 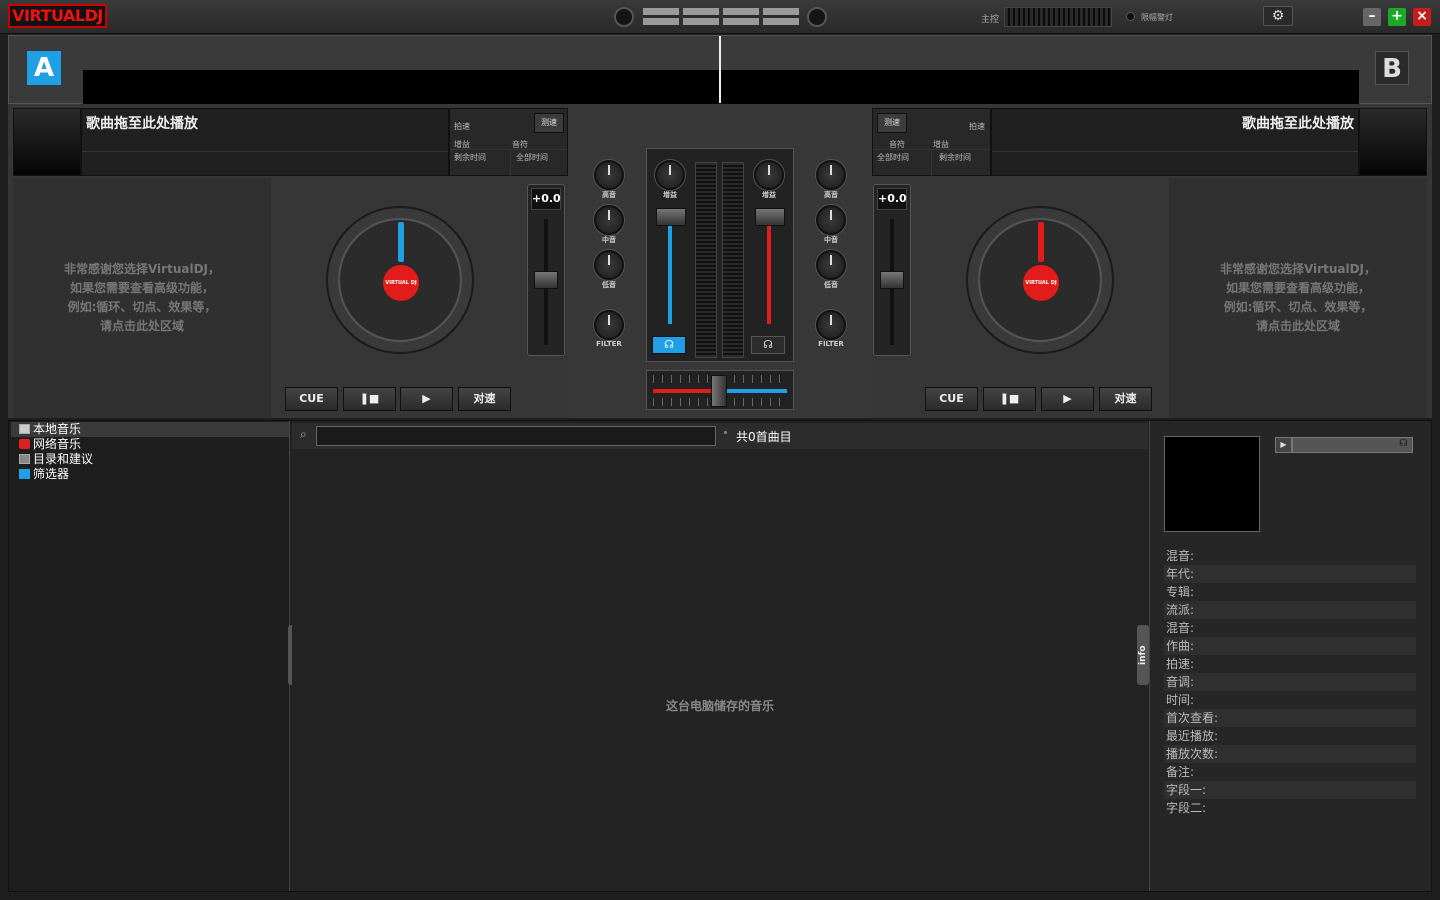 What do you see at coordinates (57, 16) in the screenshot?
I see `app-logo: VIRTUALDJ` at bounding box center [57, 16].